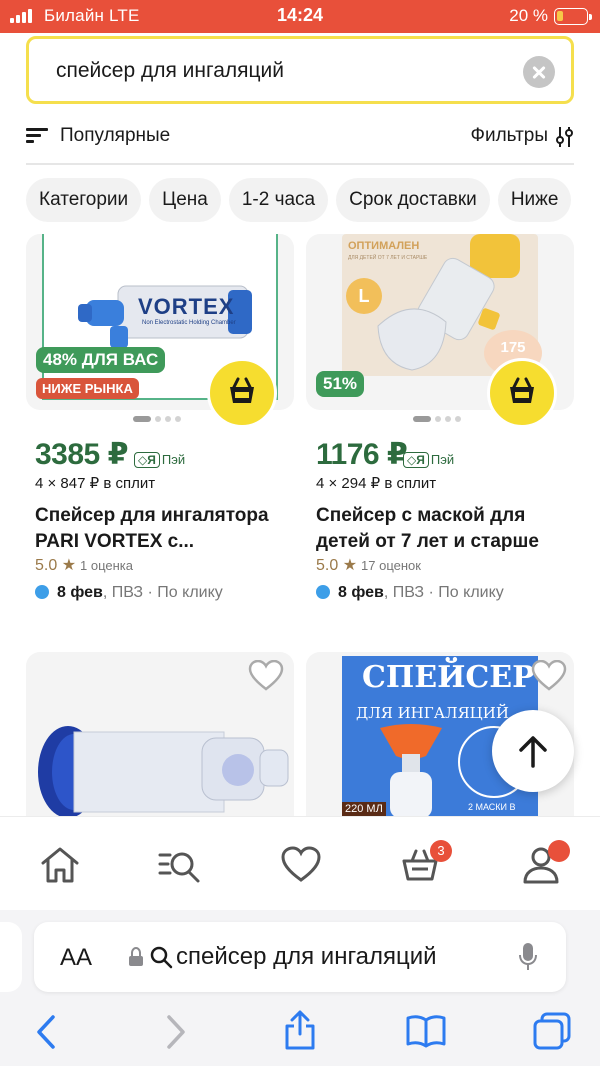 The height and width of the screenshot is (1066, 600). What do you see at coordinates (186, 306) in the screenshot?
I see `image-brand: VORTEX` at bounding box center [186, 306].